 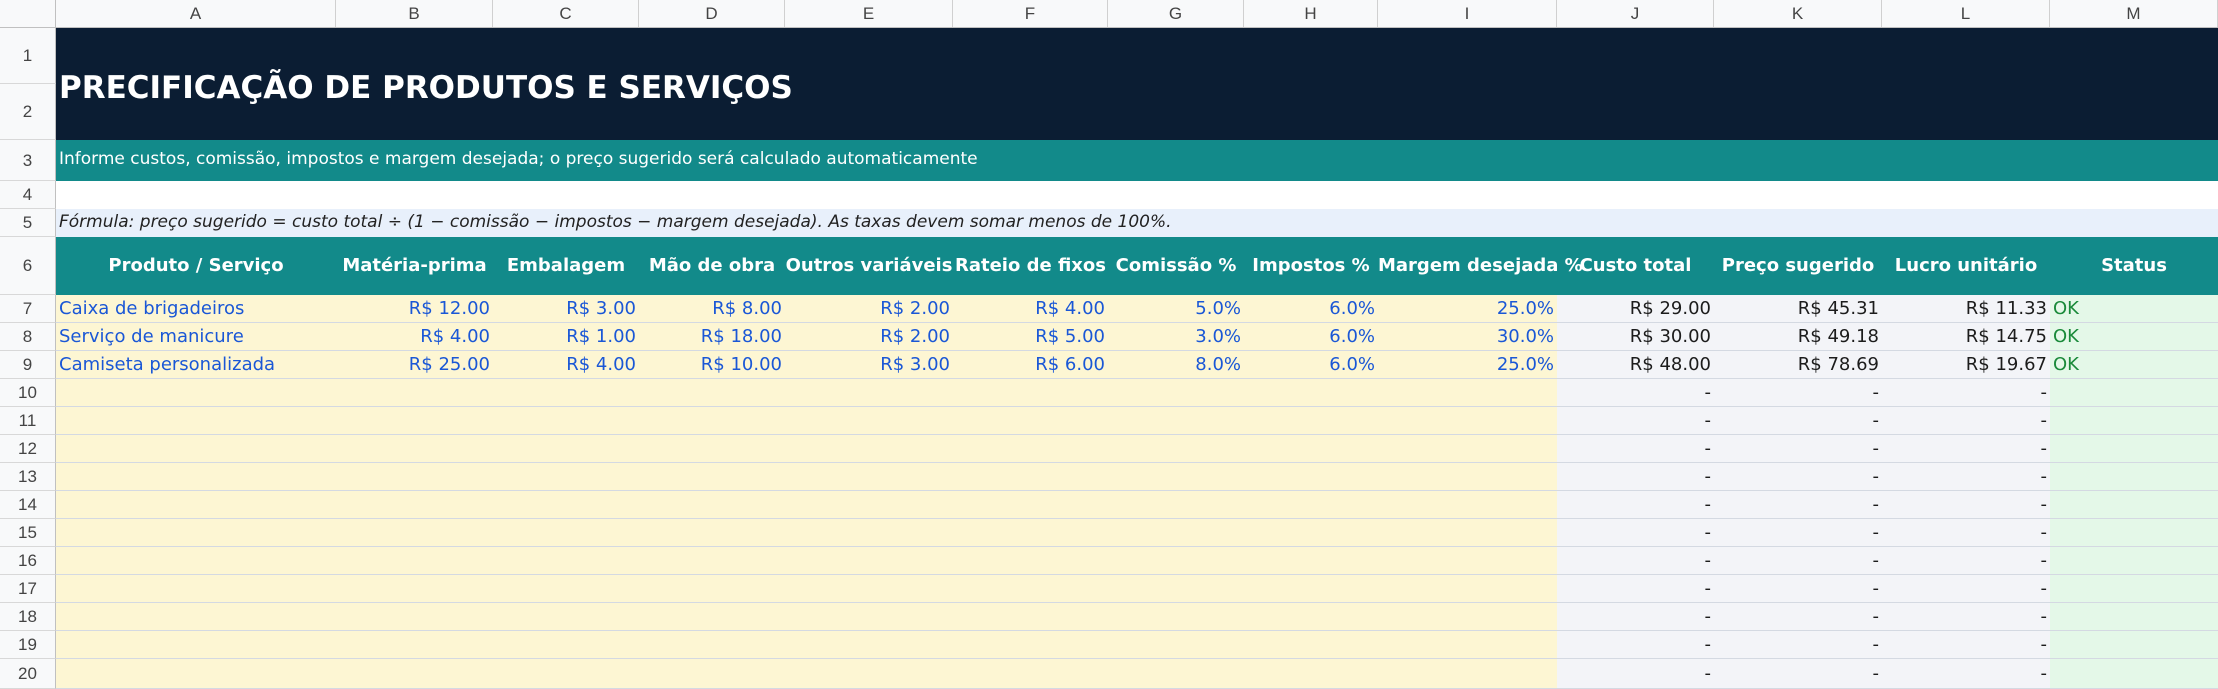 I want to click on row-header-3: 3, so click(x=28, y=160).